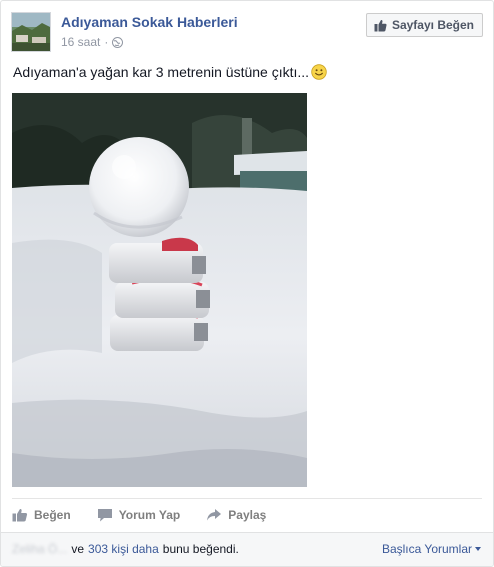  Describe the element at coordinates (118, 42) in the screenshot. I see `globe-icon` at that location.